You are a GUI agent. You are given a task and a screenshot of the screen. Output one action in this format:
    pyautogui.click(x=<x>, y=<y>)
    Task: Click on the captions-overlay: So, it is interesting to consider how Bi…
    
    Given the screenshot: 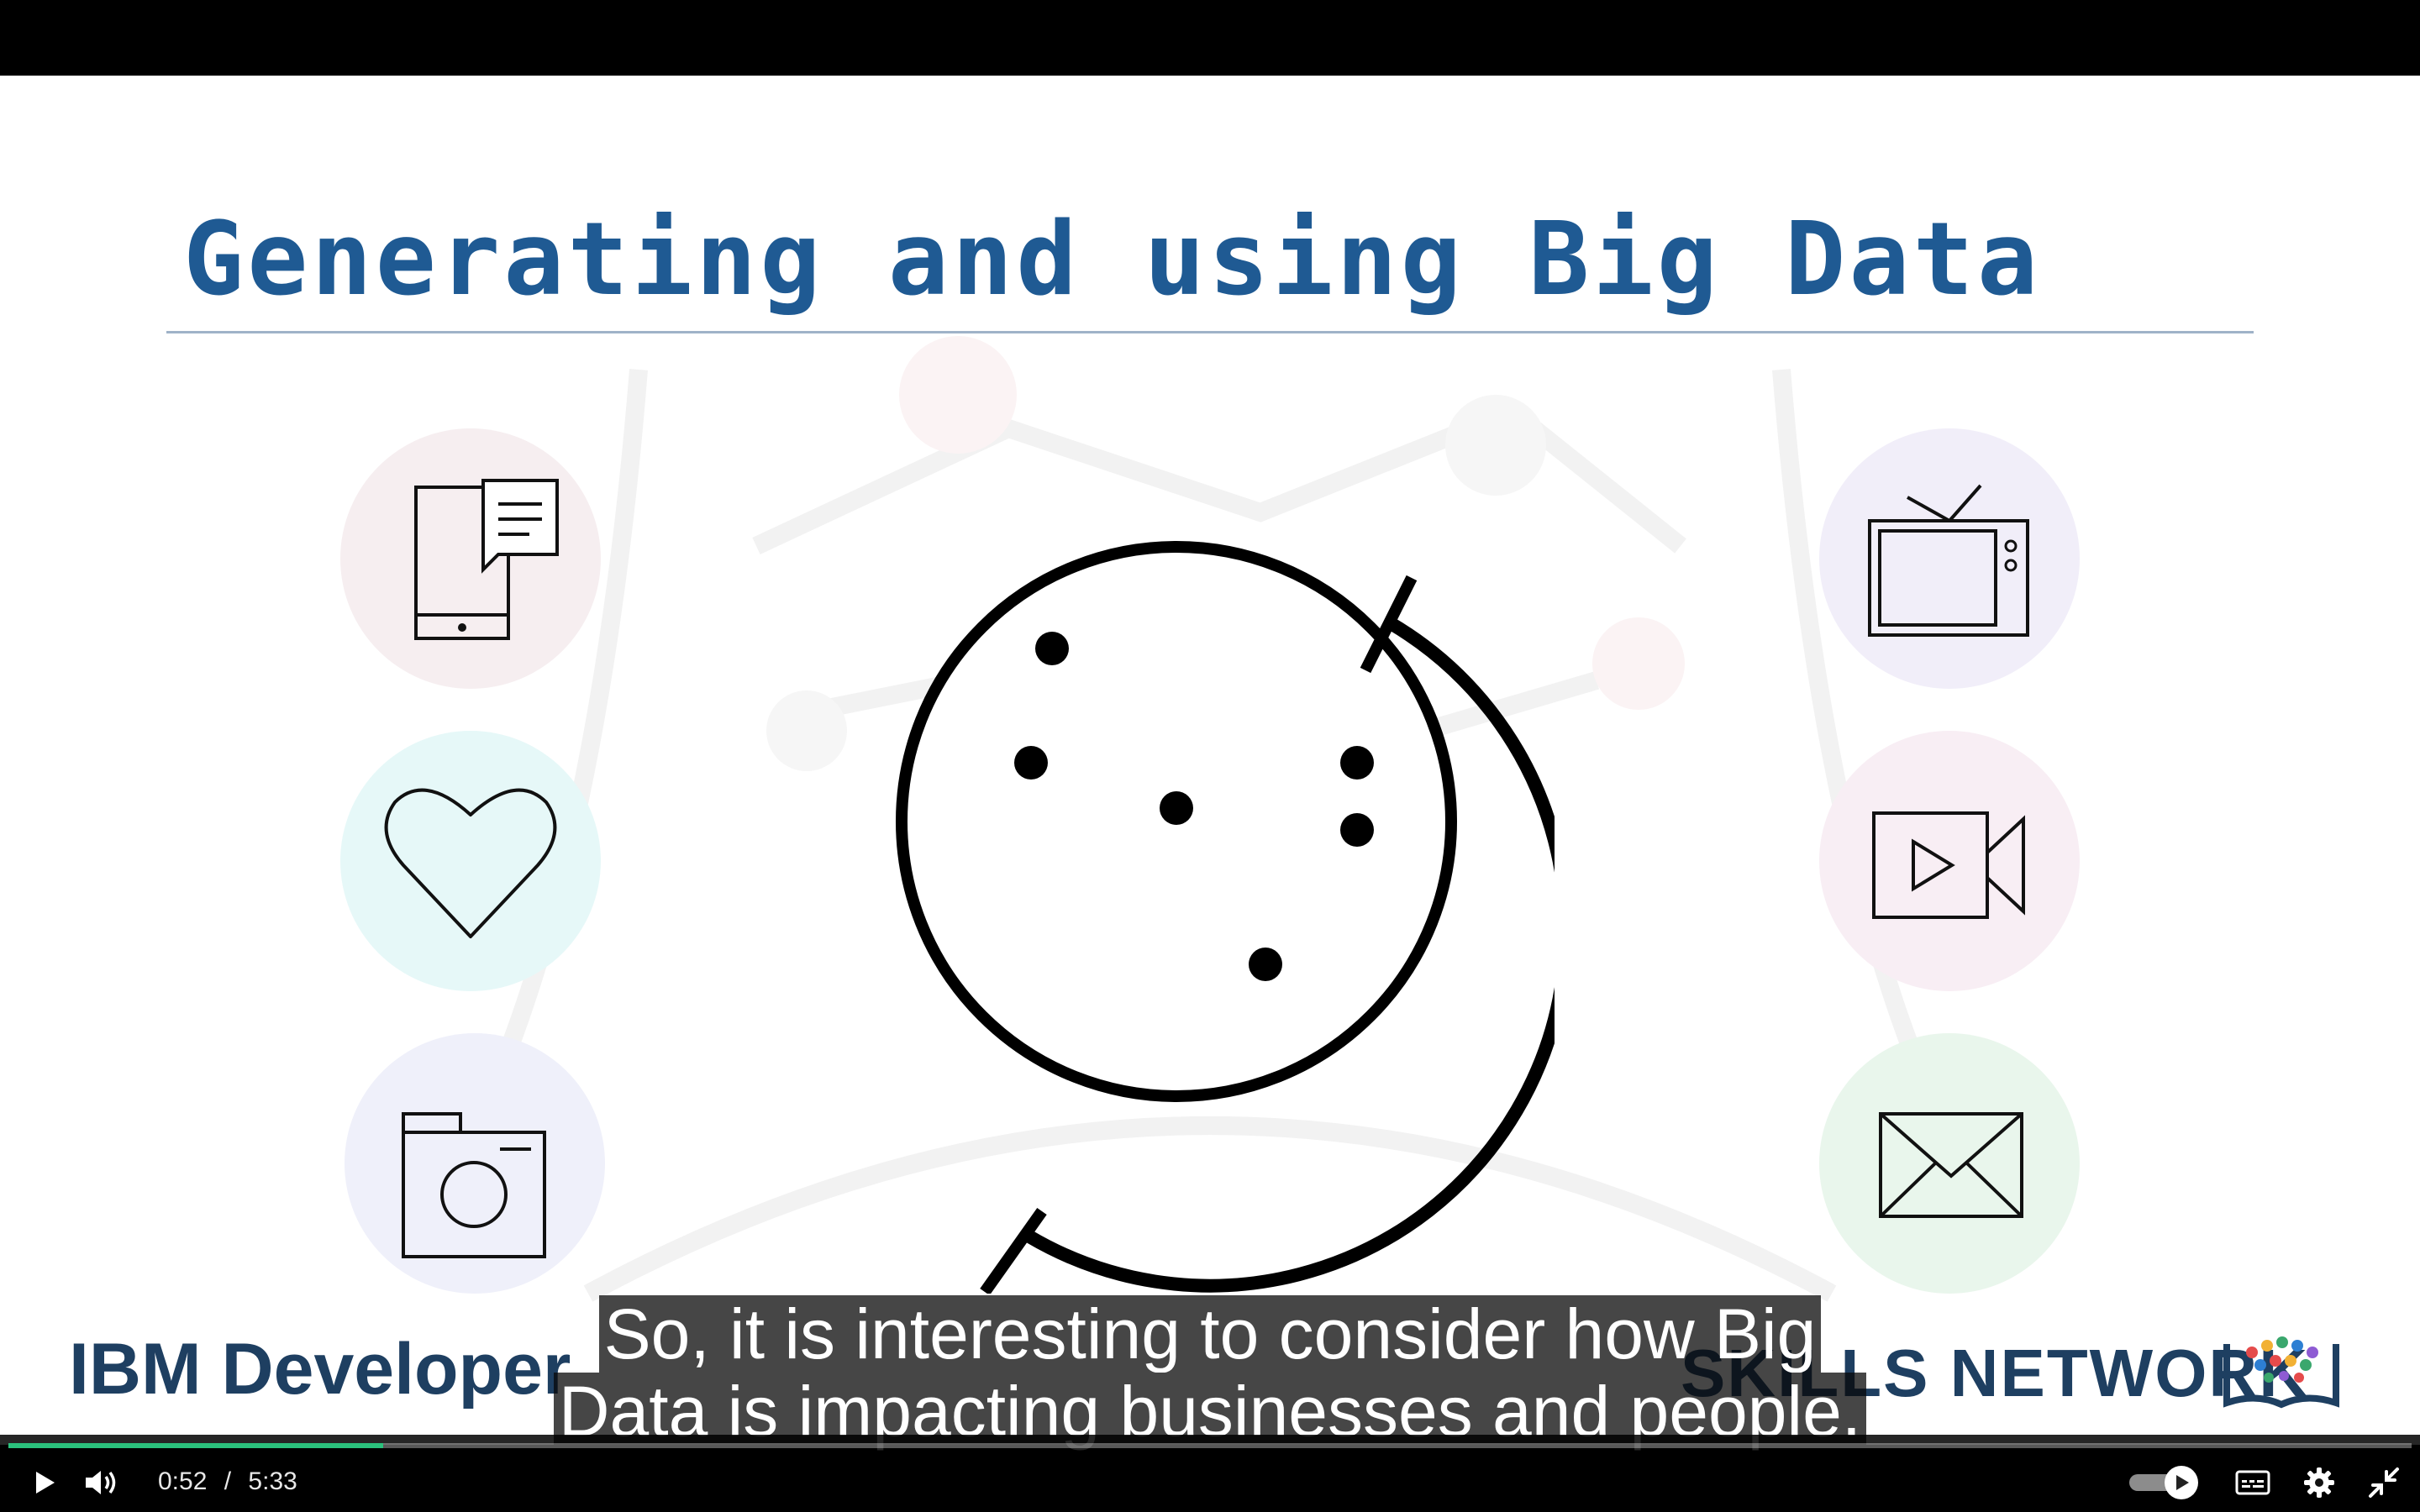 What is the action you would take?
    pyautogui.click(x=1210, y=1372)
    